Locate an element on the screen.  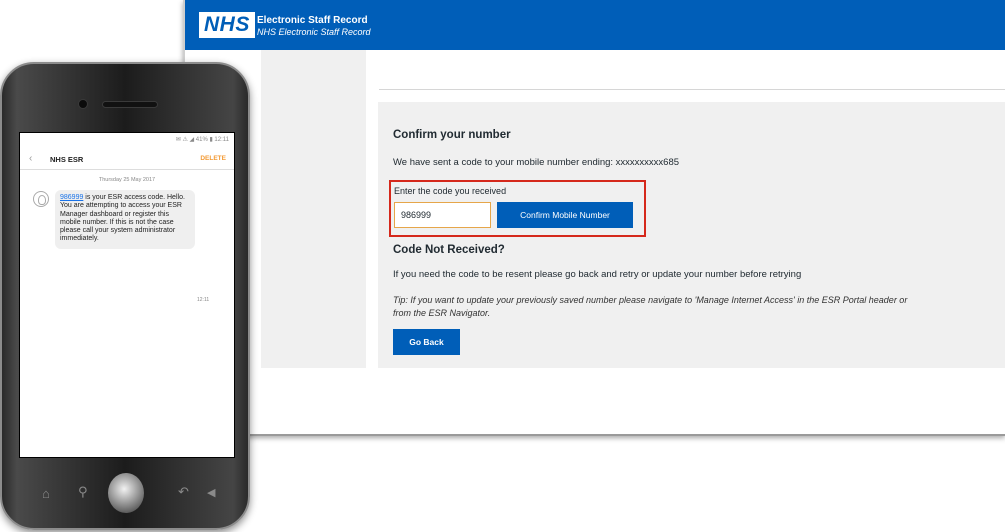
home-icon: ⌂ is located at coordinates (46, 493).